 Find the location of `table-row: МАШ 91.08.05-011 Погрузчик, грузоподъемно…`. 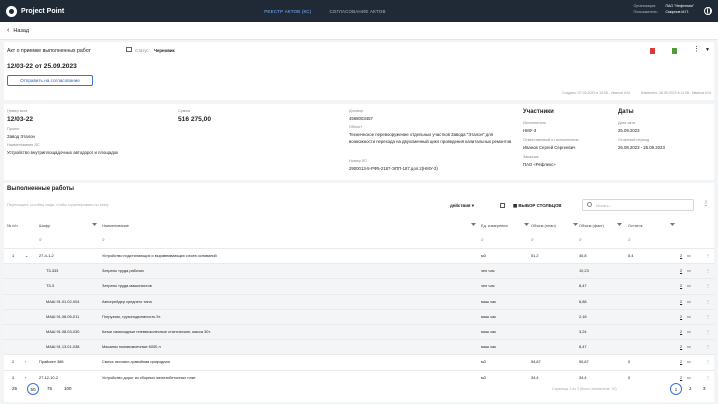

table-row: МАШ 91.08.05-011 Погрузчик, грузоподъемно… is located at coordinates (359, 316).